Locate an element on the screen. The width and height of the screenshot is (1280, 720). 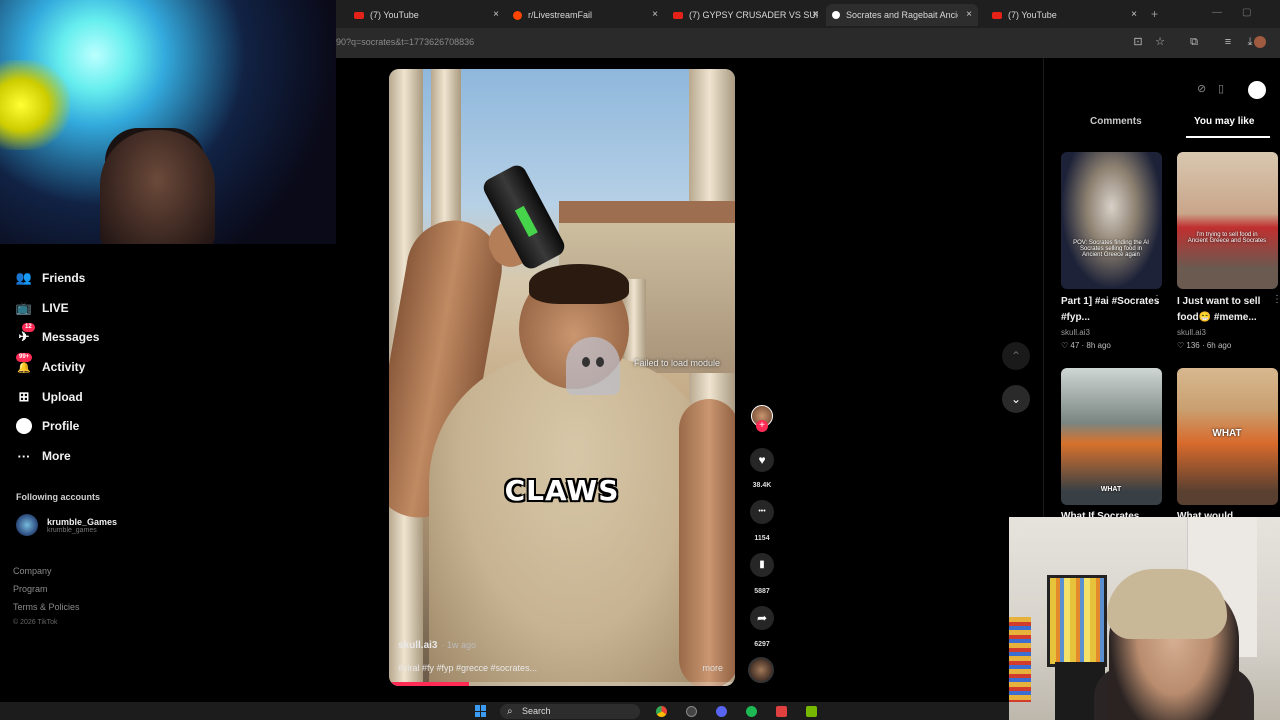
toggle-switch is located at coordinates (1257, 90).